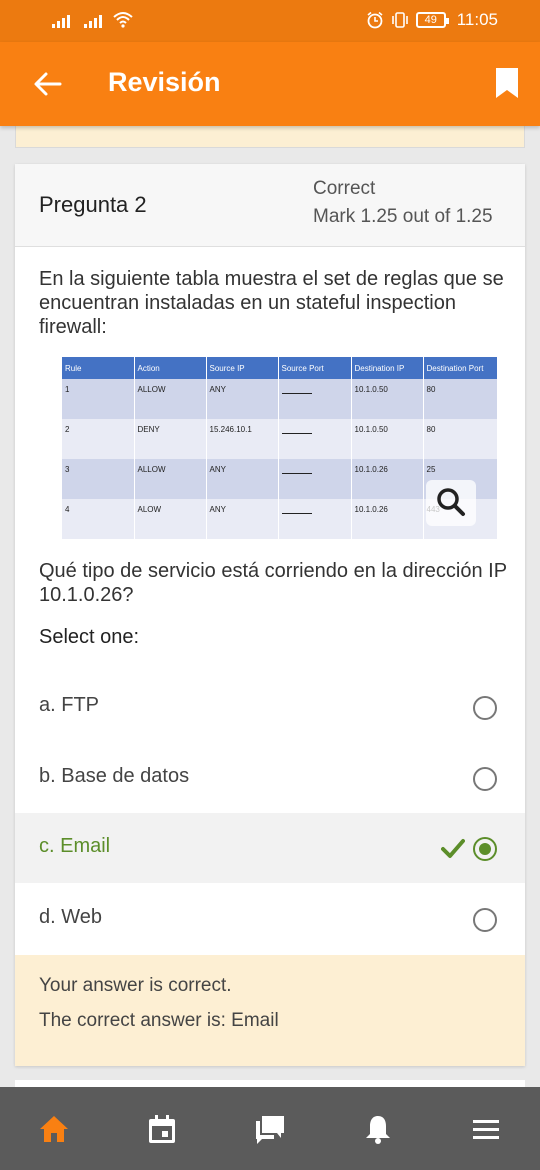 The height and width of the screenshot is (1170, 540). I want to click on question-header: Pregunta 2 Correct Mark 1.25 out of 1.25, so click(270, 205).